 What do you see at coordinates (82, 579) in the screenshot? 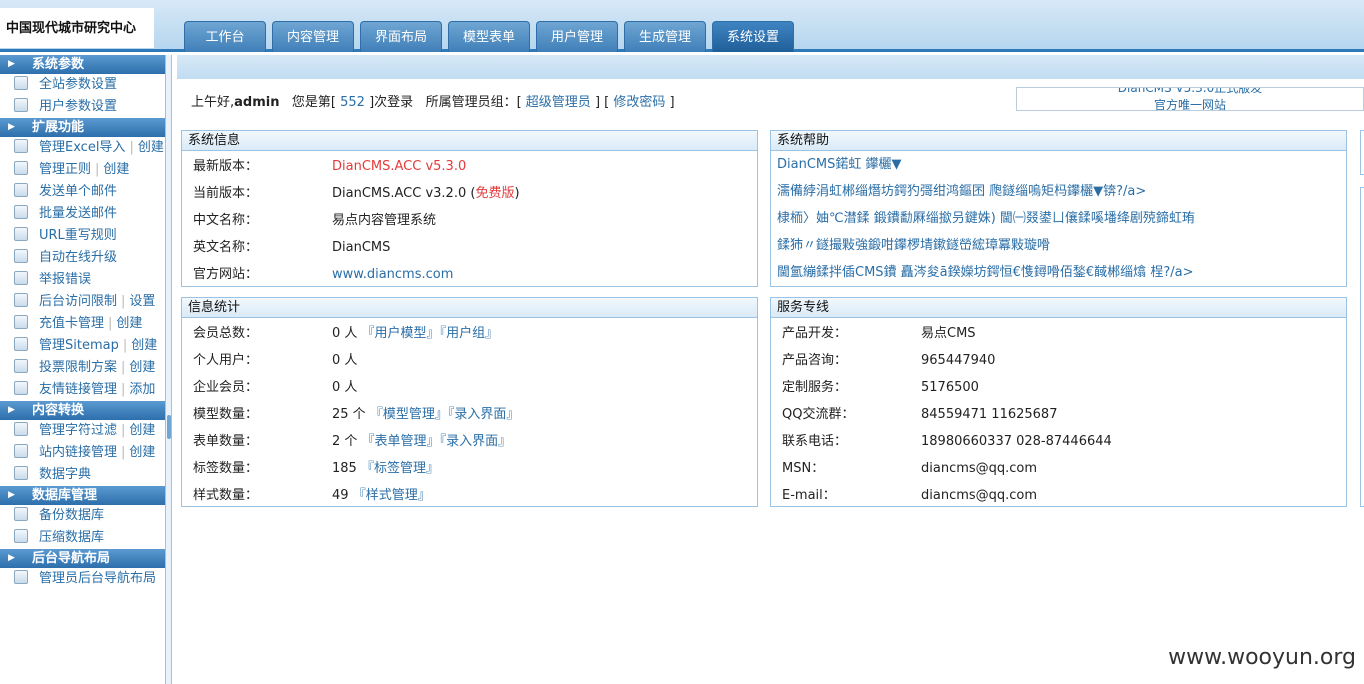
I see `sidebar-item-admin-nav-layout: 管理员后台导航布局` at bounding box center [82, 579].